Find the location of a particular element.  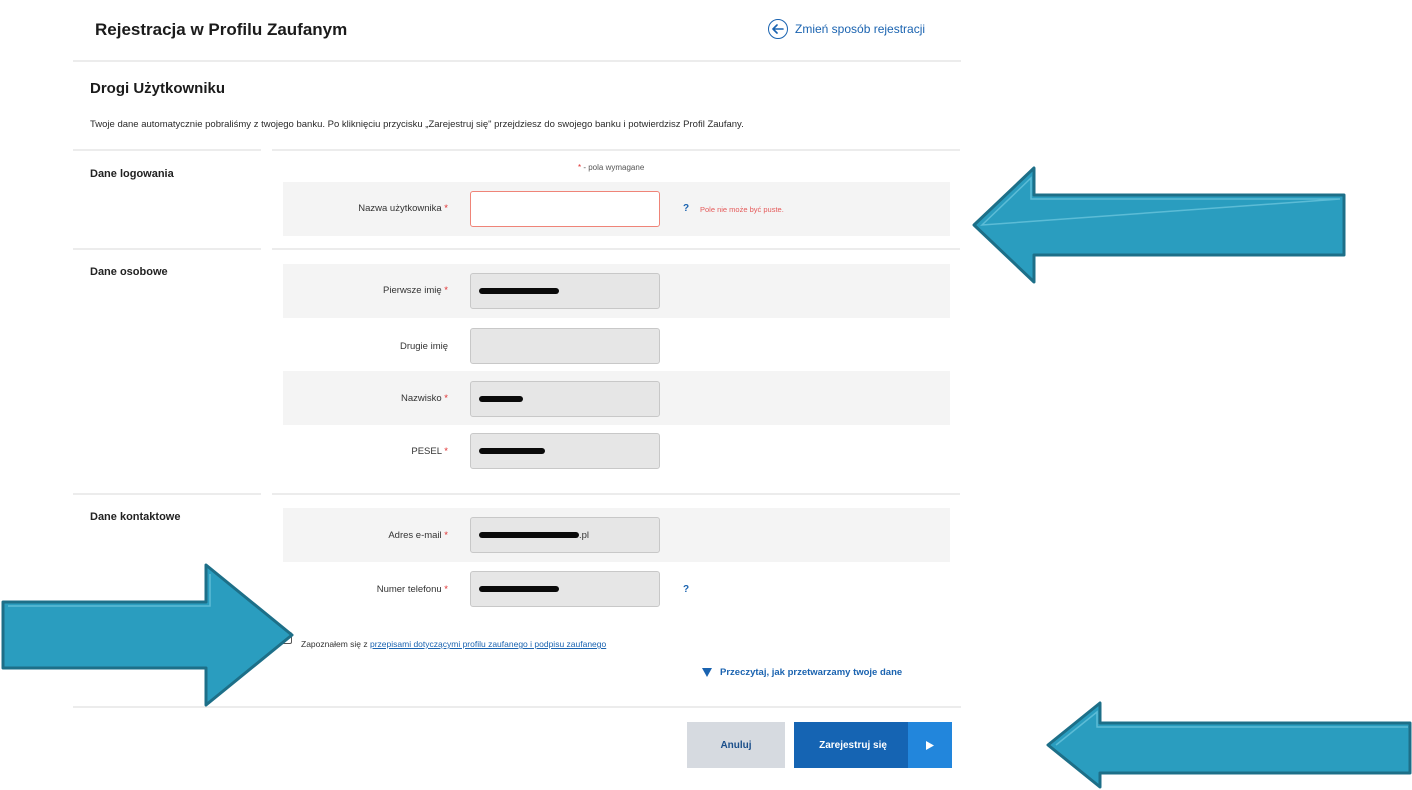

surname-label: Nazwisko * is located at coordinates (424, 398).